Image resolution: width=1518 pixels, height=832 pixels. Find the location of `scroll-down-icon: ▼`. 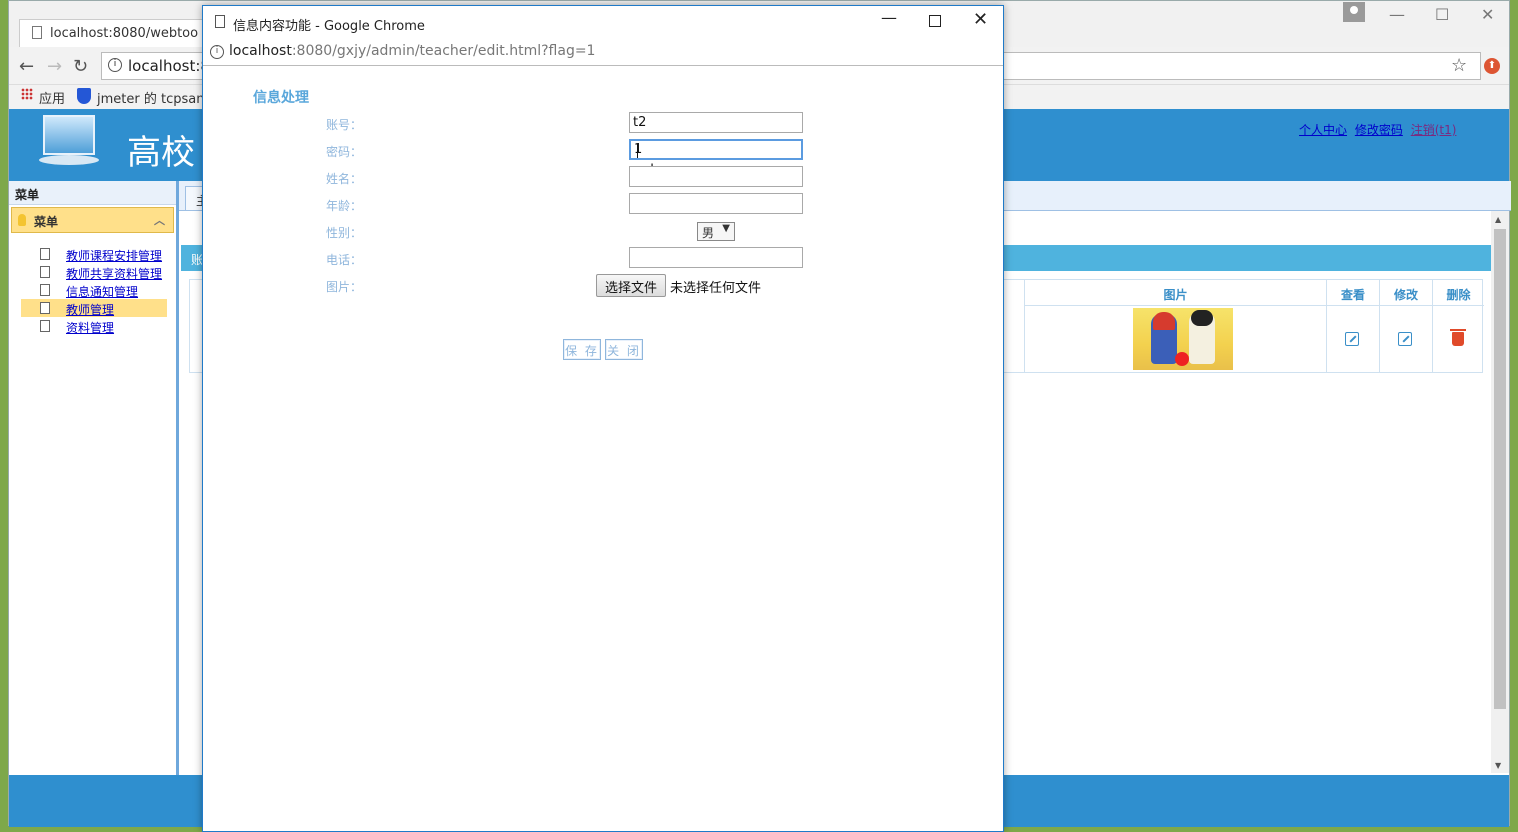

scroll-down-icon: ▼ is located at coordinates (1498, 765).